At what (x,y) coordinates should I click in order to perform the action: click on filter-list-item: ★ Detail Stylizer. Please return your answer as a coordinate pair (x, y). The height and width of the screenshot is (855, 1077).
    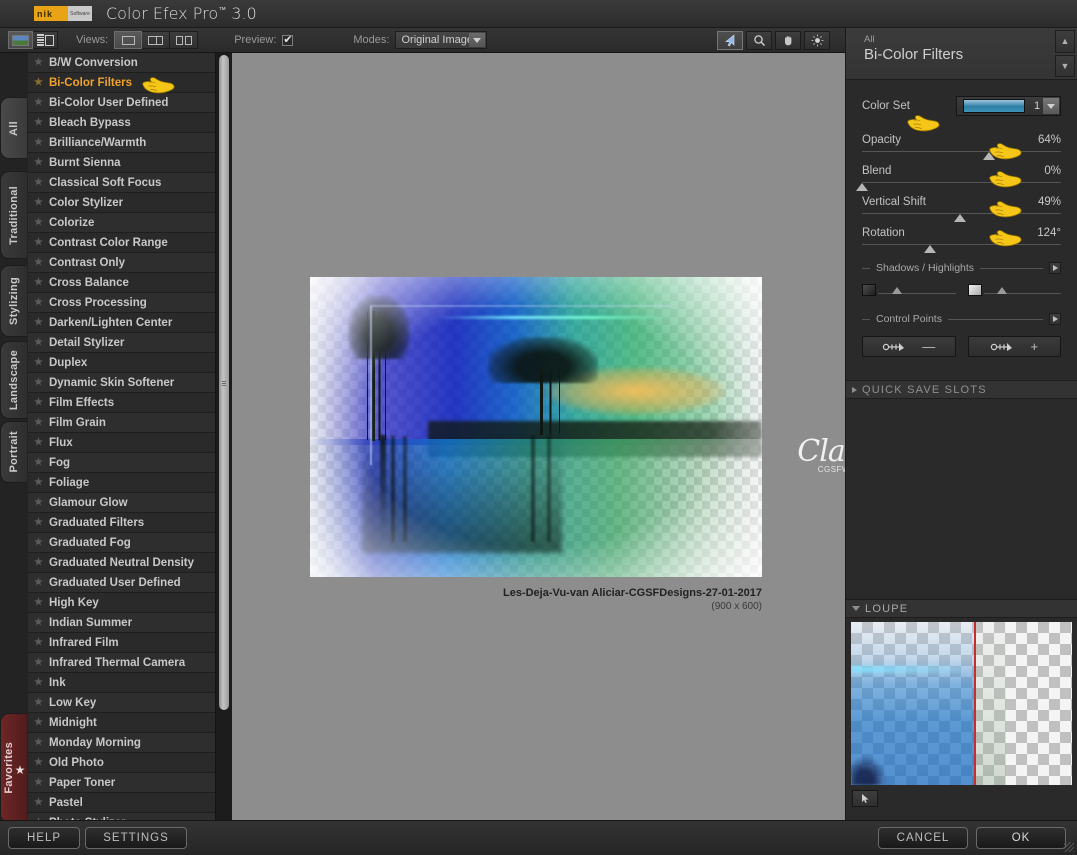
    Looking at the image, I should click on (121, 343).